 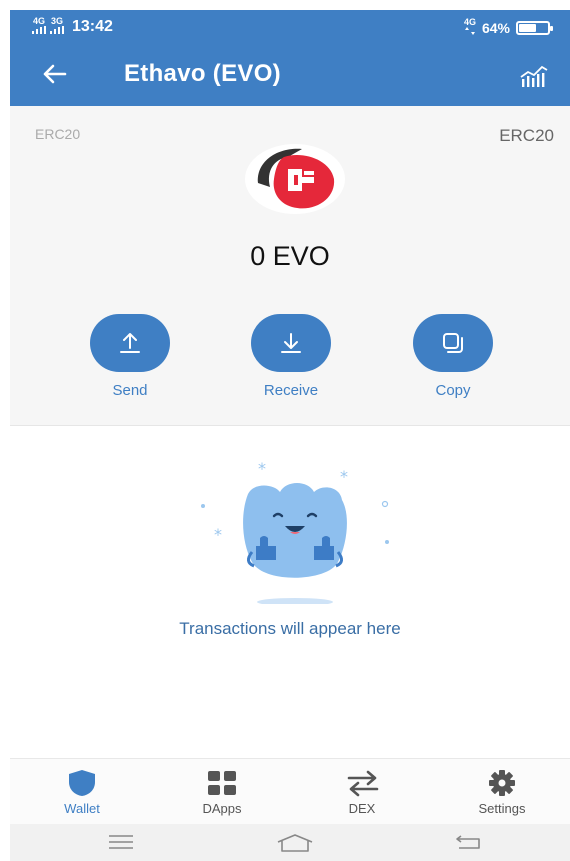 I want to click on nav-settings: Settings, so click(x=501, y=792).